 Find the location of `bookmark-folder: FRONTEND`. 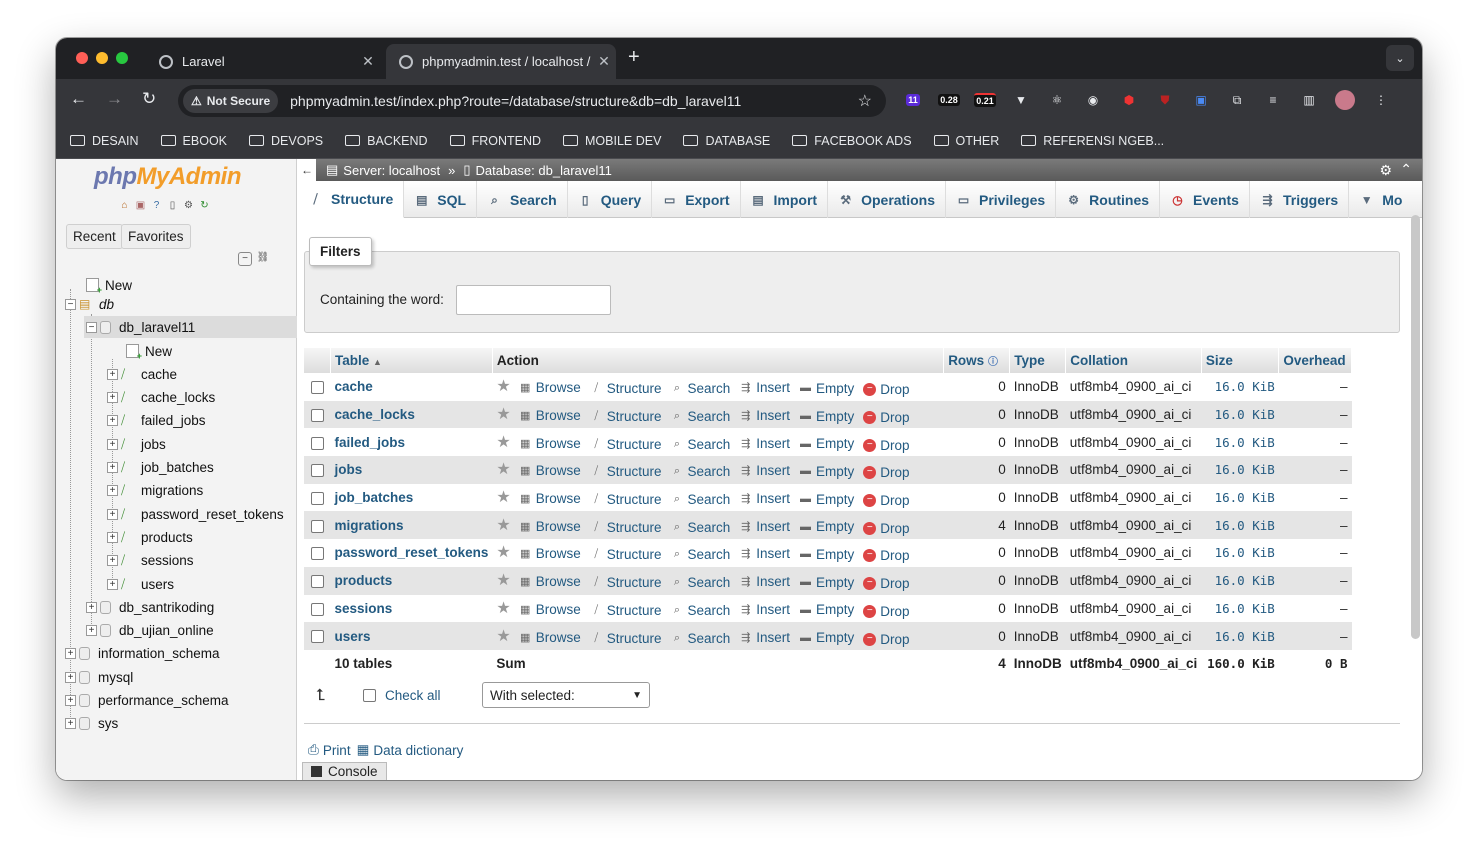

bookmark-folder: FRONTEND is located at coordinates (495, 141).